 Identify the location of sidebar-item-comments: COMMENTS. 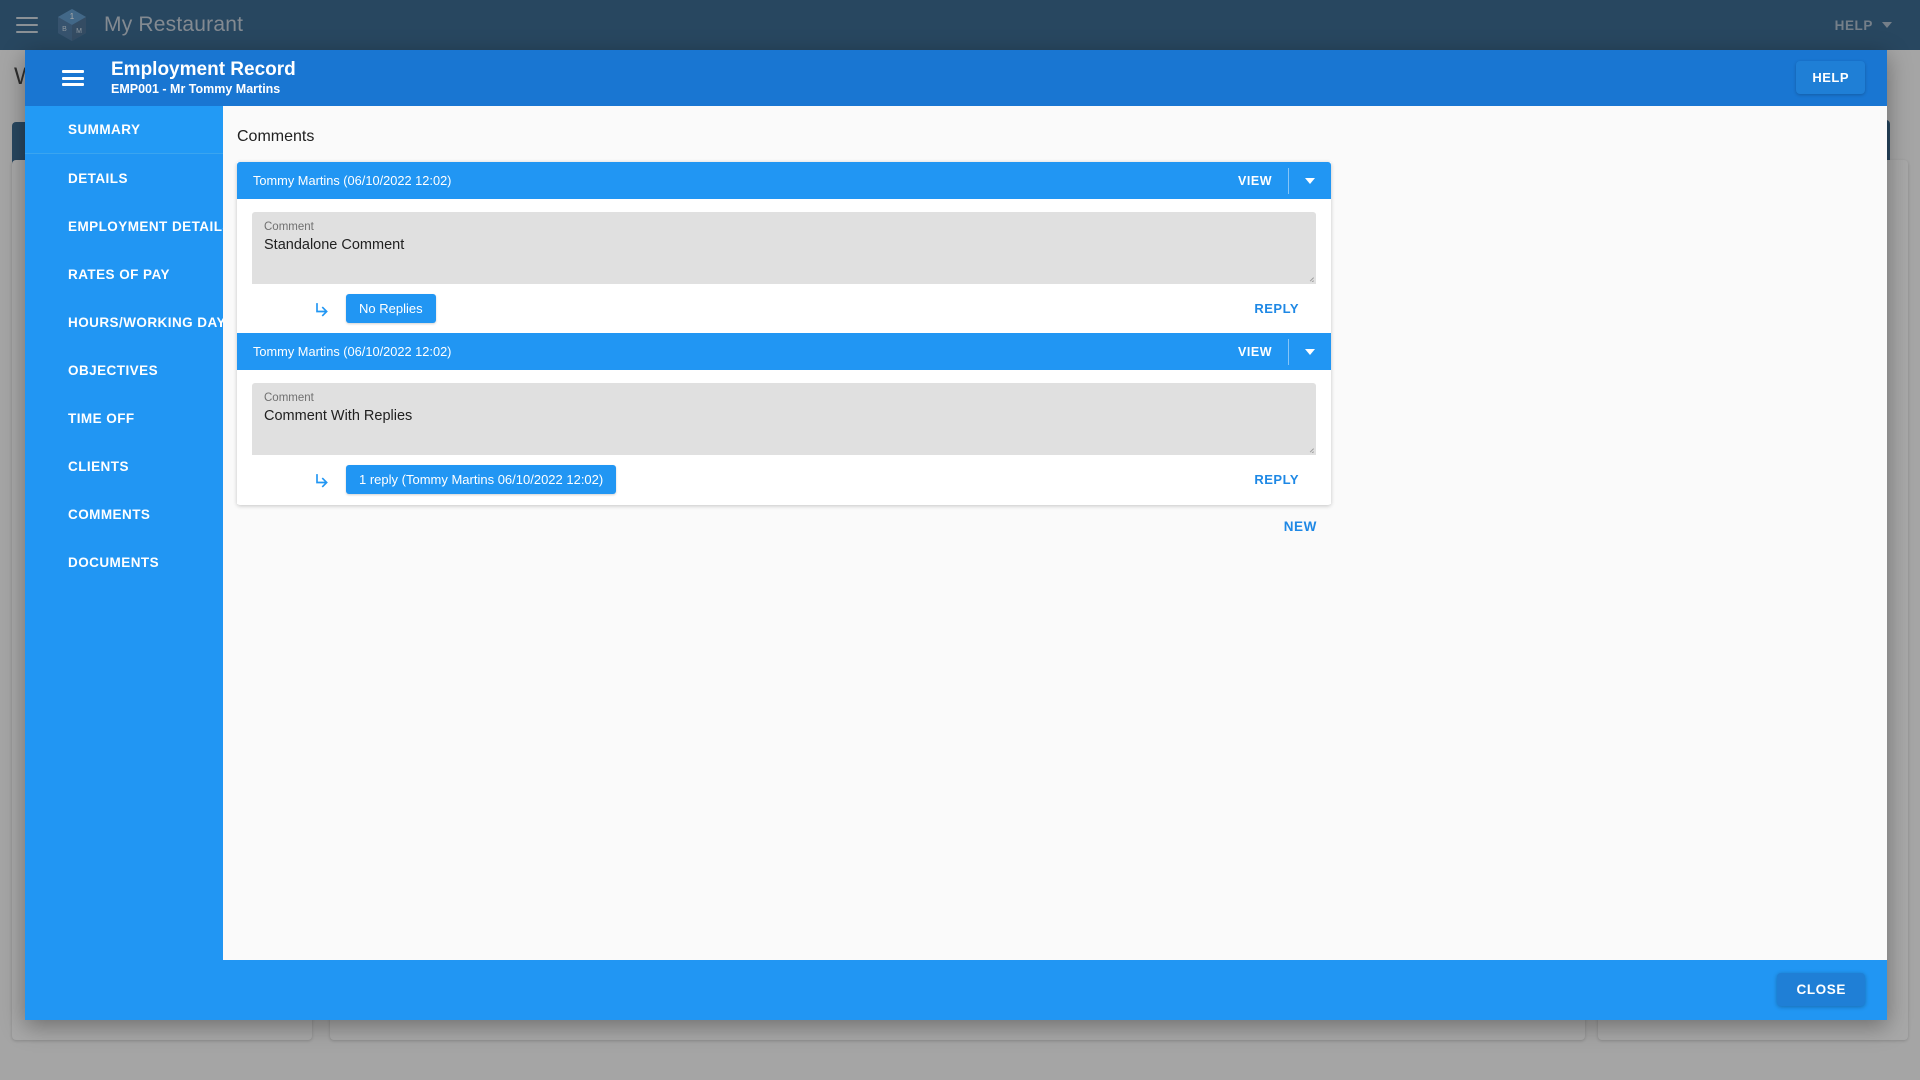
(124, 514).